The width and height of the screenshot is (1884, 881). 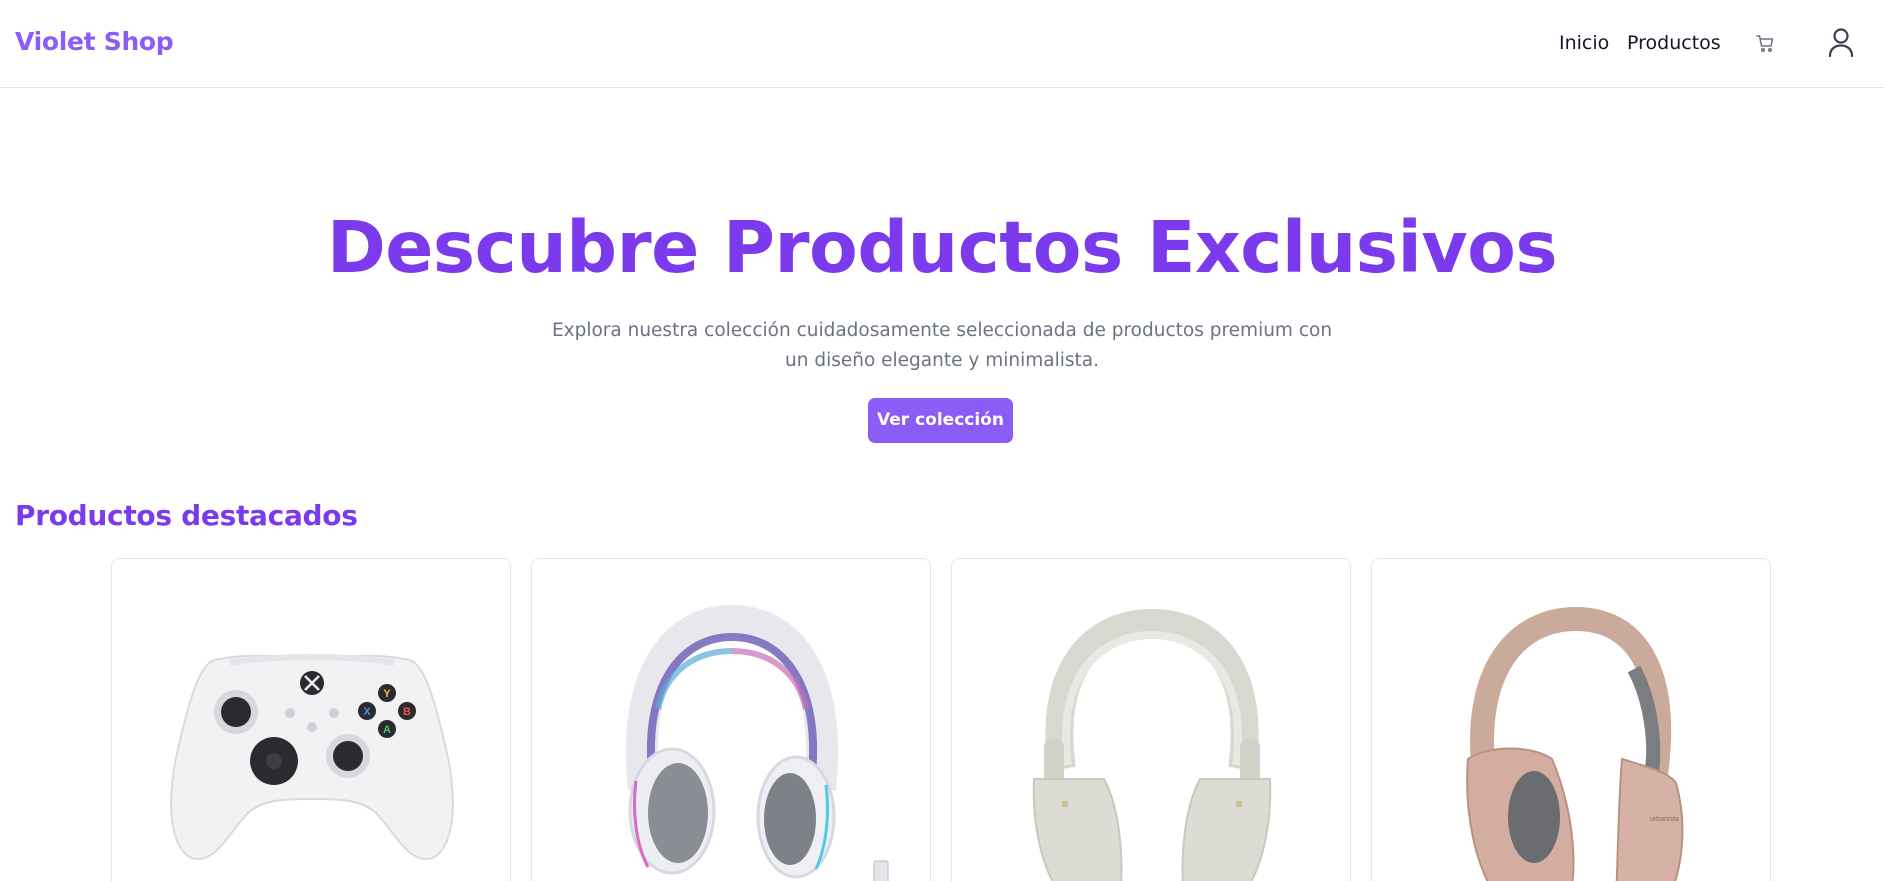 What do you see at coordinates (1152, 744) in the screenshot?
I see `product-image-headphones-beige` at bounding box center [1152, 744].